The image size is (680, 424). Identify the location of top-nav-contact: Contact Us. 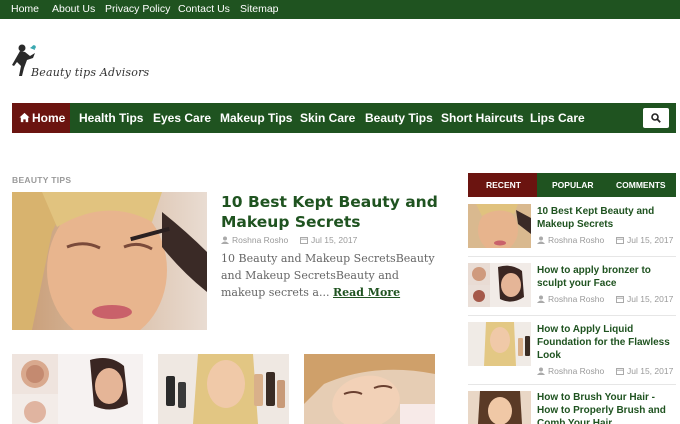
(204, 9).